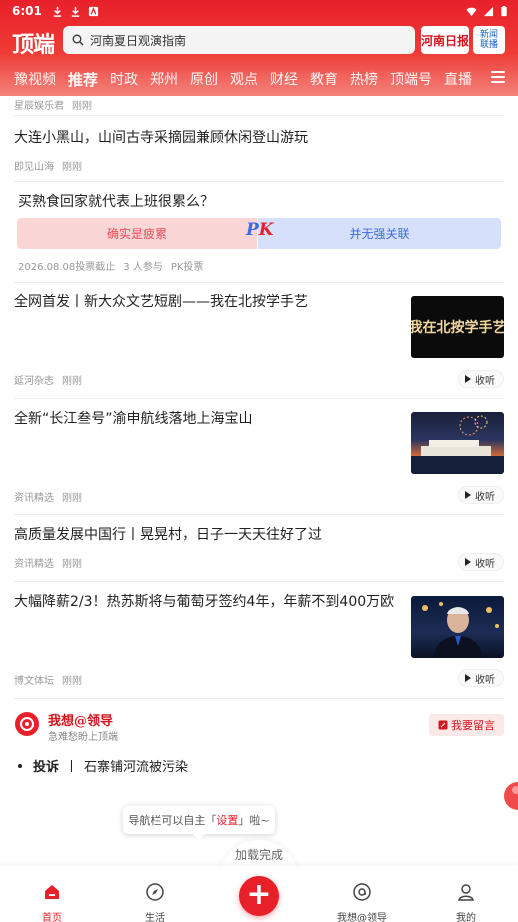 Image resolution: width=518 pixels, height=922 pixels. Describe the element at coordinates (362, 917) in the screenshot. I see `nav-at-leader-label: 我想@领导` at that location.